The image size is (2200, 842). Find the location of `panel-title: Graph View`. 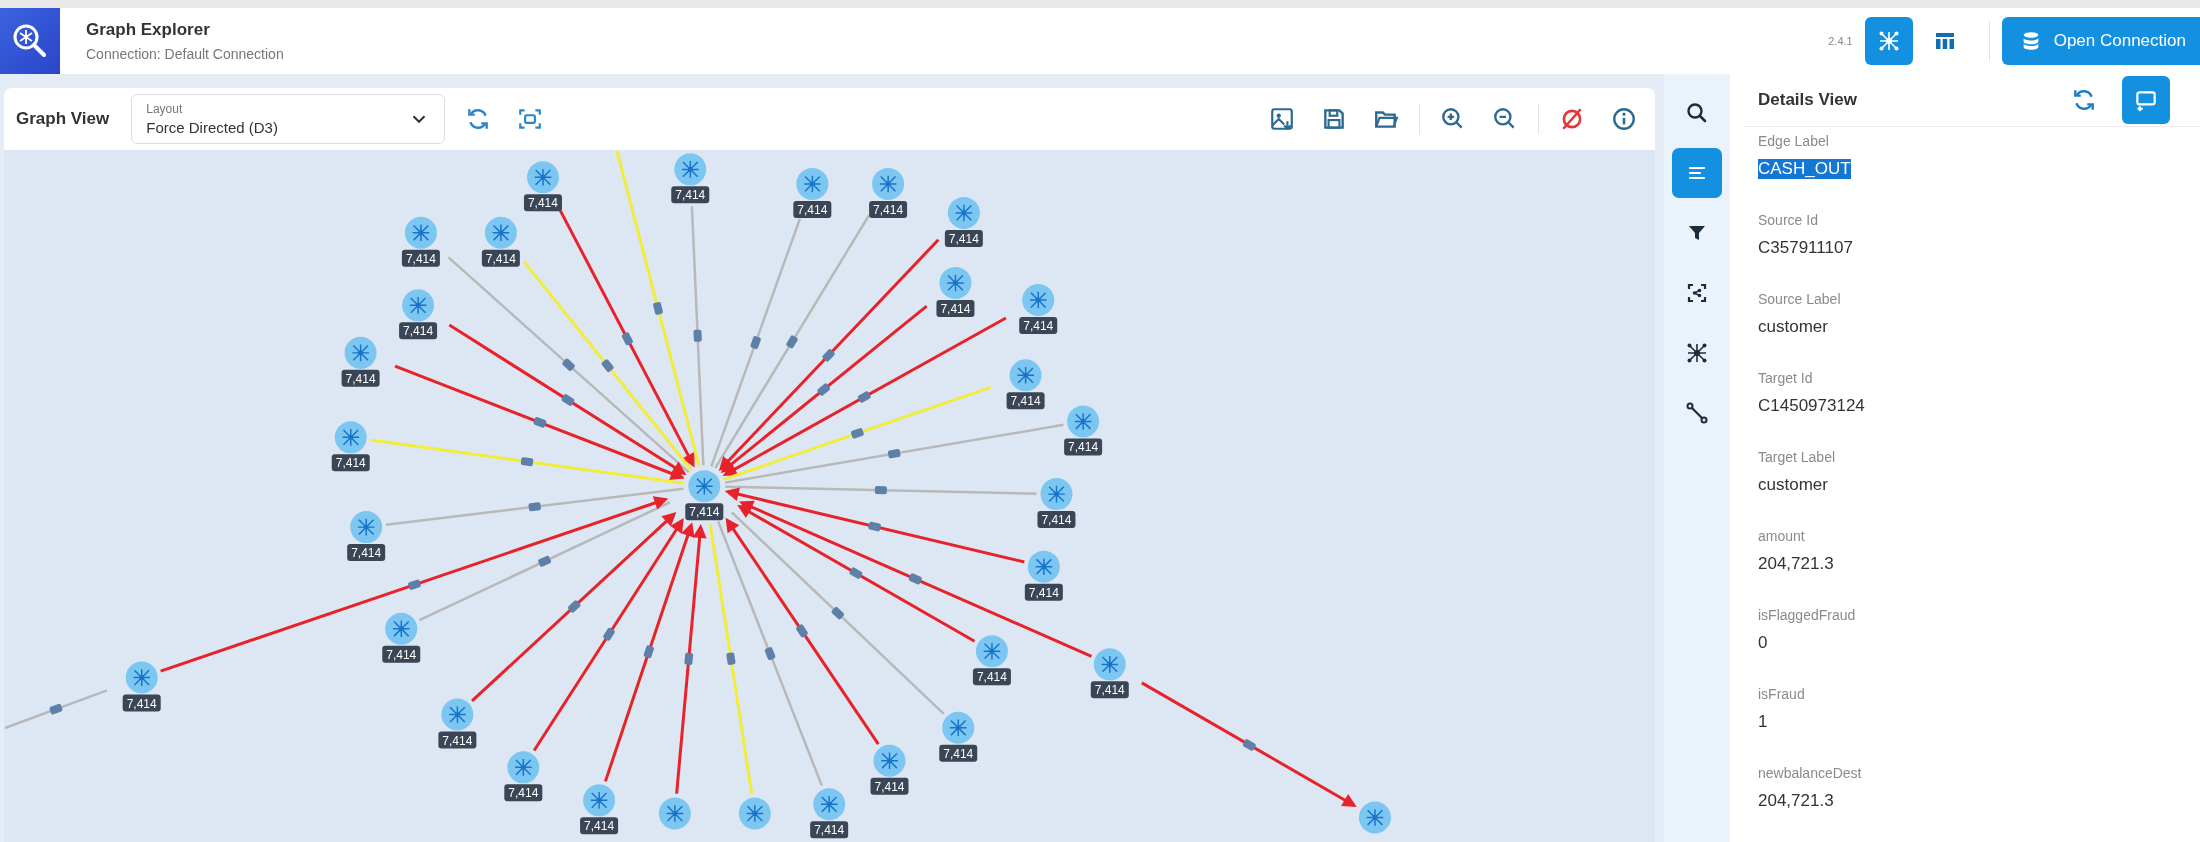

panel-title: Graph View is located at coordinates (63, 119).